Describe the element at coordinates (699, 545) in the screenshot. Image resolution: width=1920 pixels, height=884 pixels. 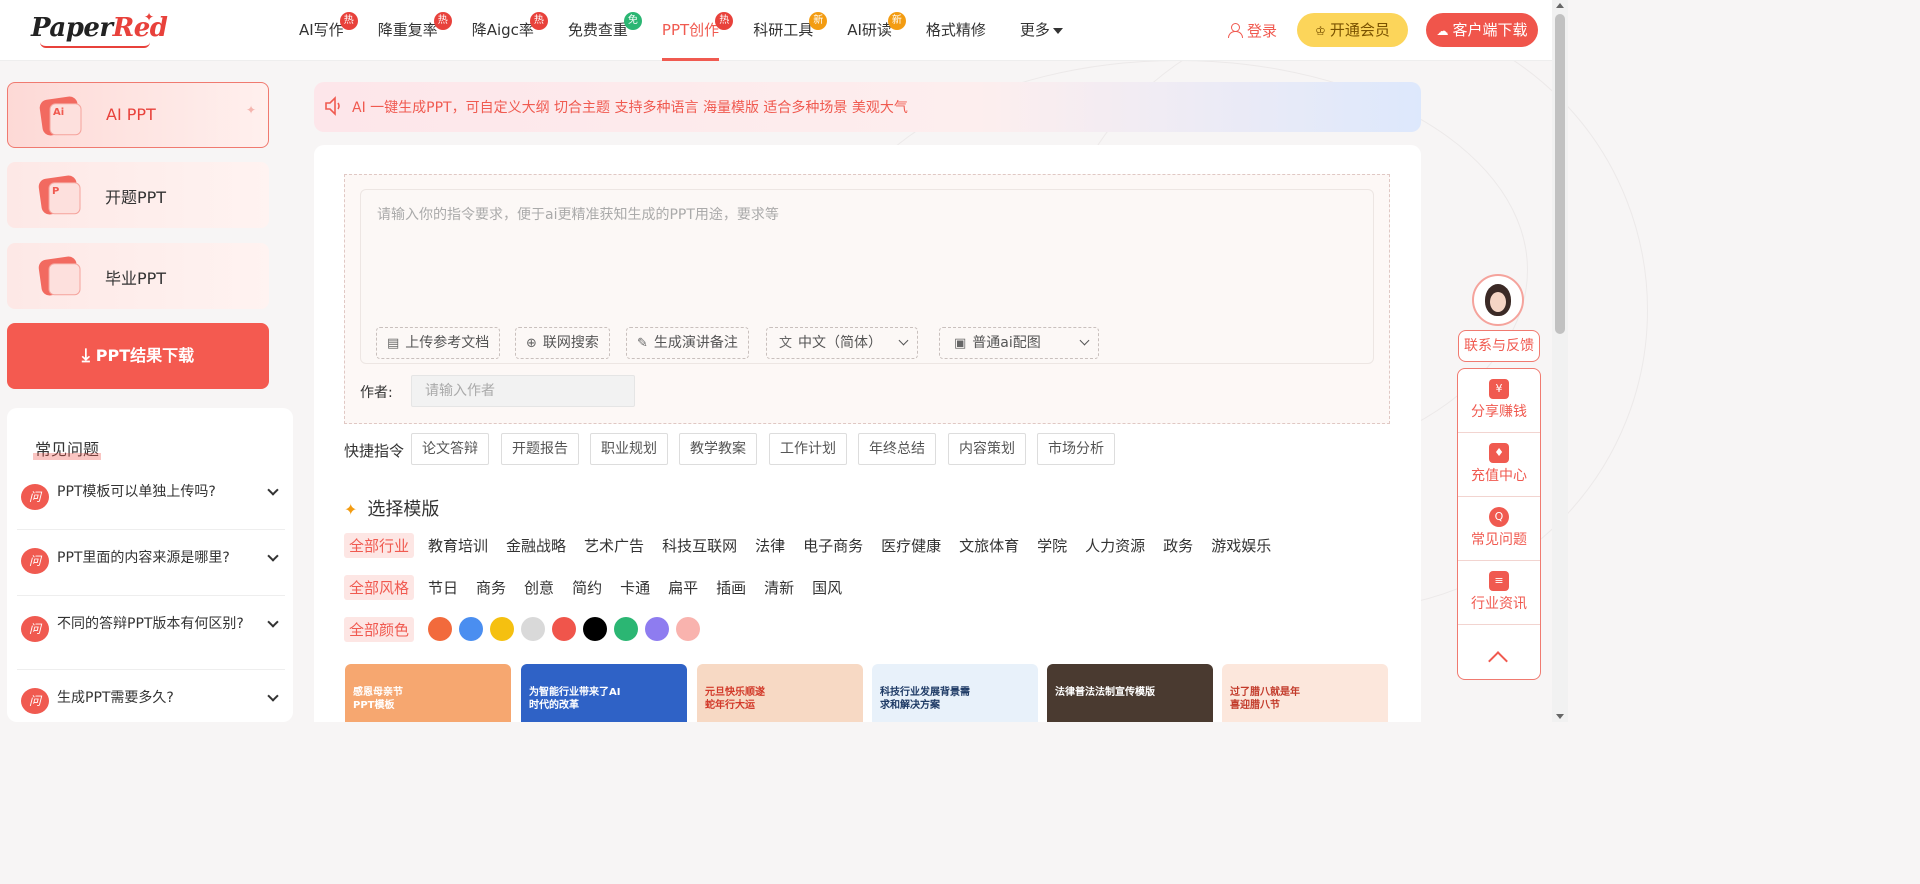
I see `industry-filter-chip: 科技互联网` at that location.